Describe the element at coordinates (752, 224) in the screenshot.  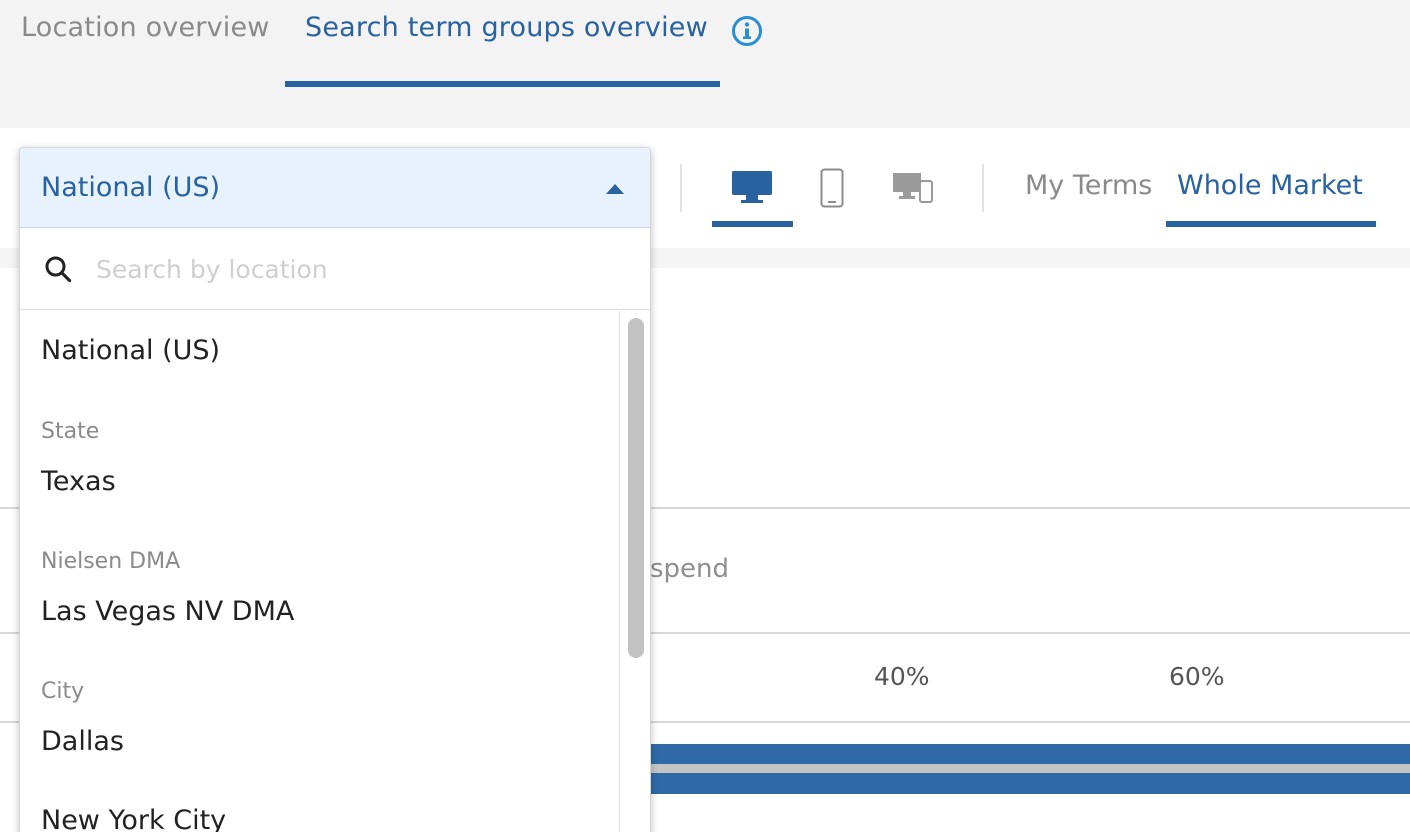
I see `desktop-selected-indicator` at that location.